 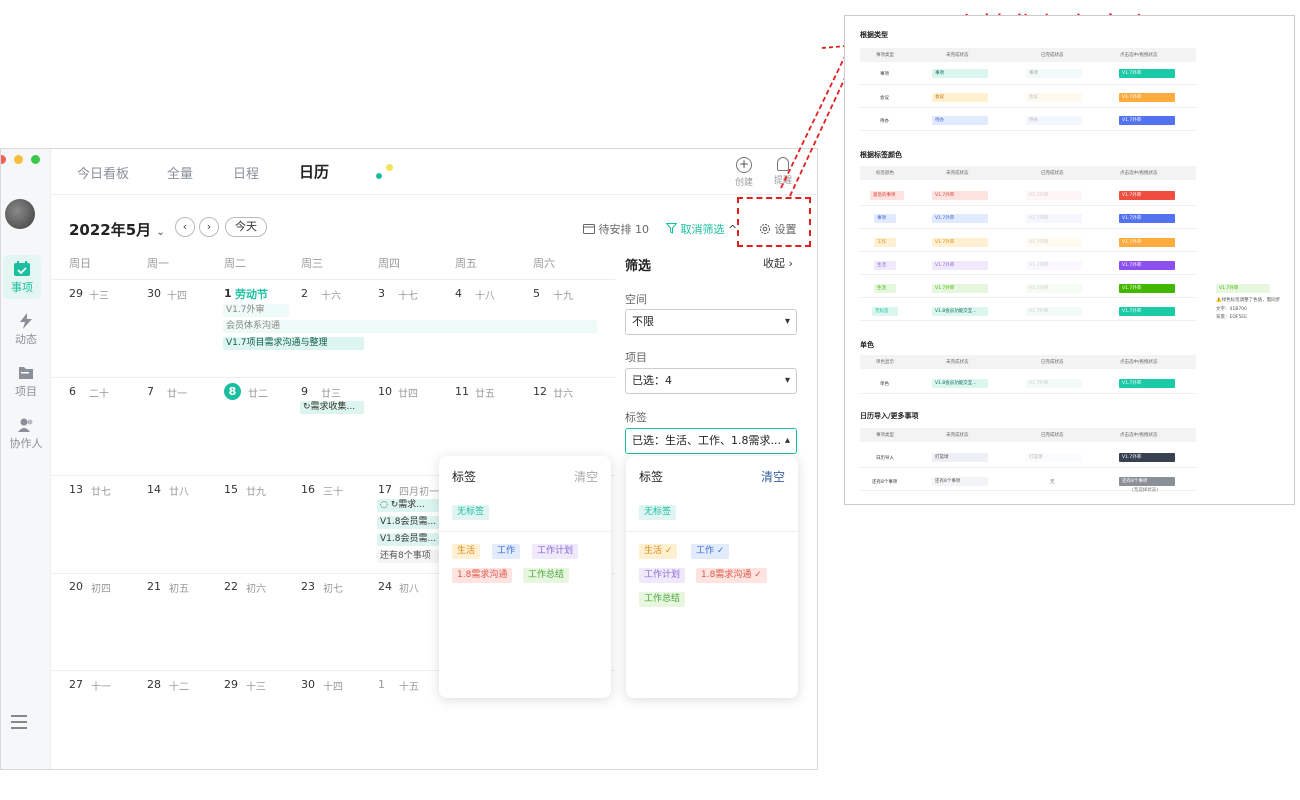 What do you see at coordinates (884, 121) in the screenshot?
I see `row-label: 待办` at bounding box center [884, 121].